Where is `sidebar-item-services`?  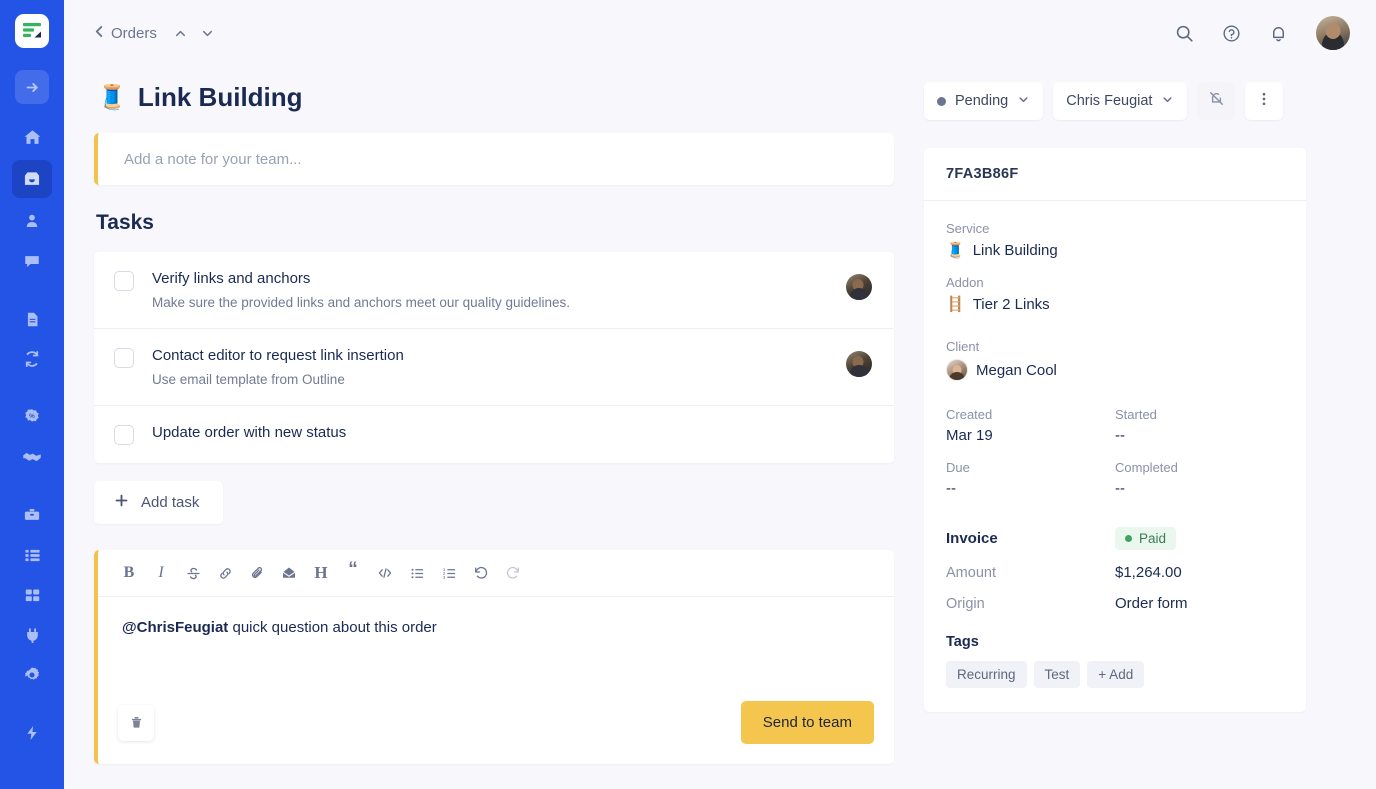
sidebar-item-services is located at coordinates (32, 515).